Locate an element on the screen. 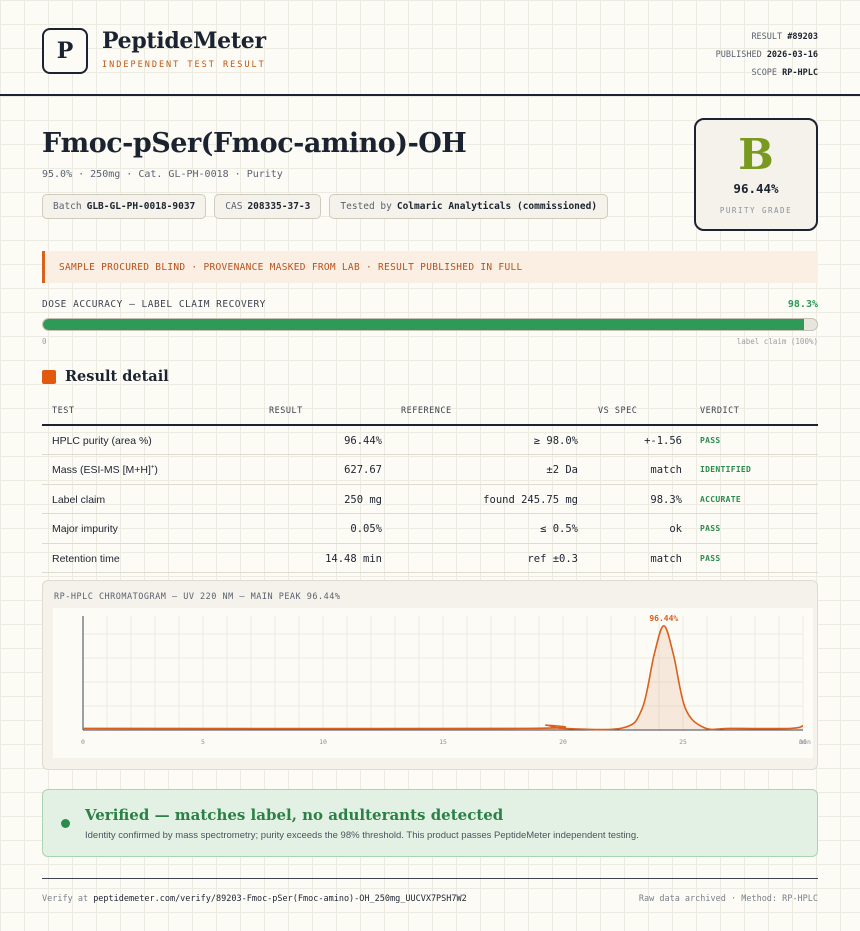 This screenshot has width=860, height=931. cas-value: 208335-37-3 is located at coordinates (279, 206).